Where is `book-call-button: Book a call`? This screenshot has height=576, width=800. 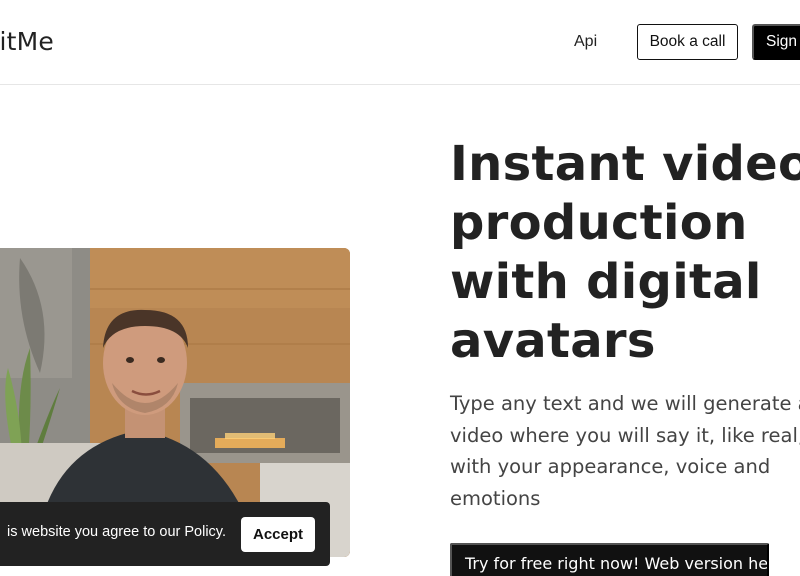
book-call-button: Book a call is located at coordinates (687, 42).